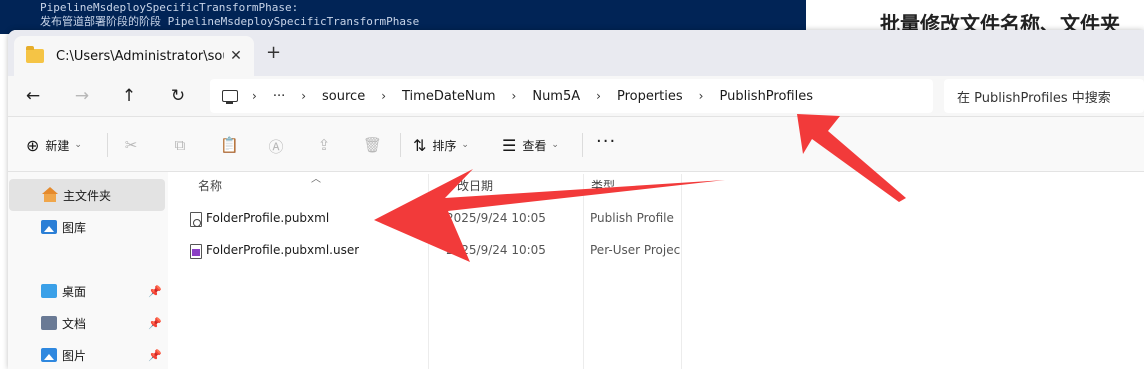 This screenshot has width=1144, height=369. What do you see at coordinates (196, 219) in the screenshot?
I see `publish-profile-icon` at bounding box center [196, 219].